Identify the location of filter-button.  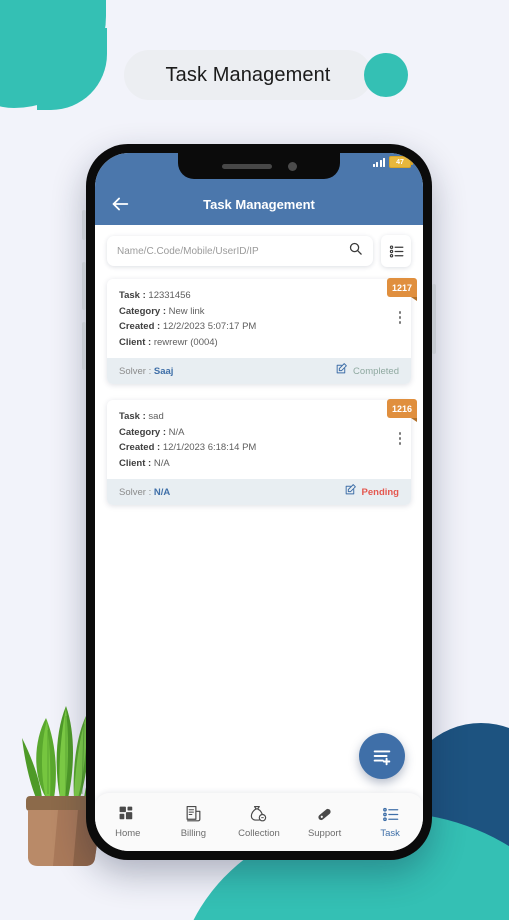
(396, 251).